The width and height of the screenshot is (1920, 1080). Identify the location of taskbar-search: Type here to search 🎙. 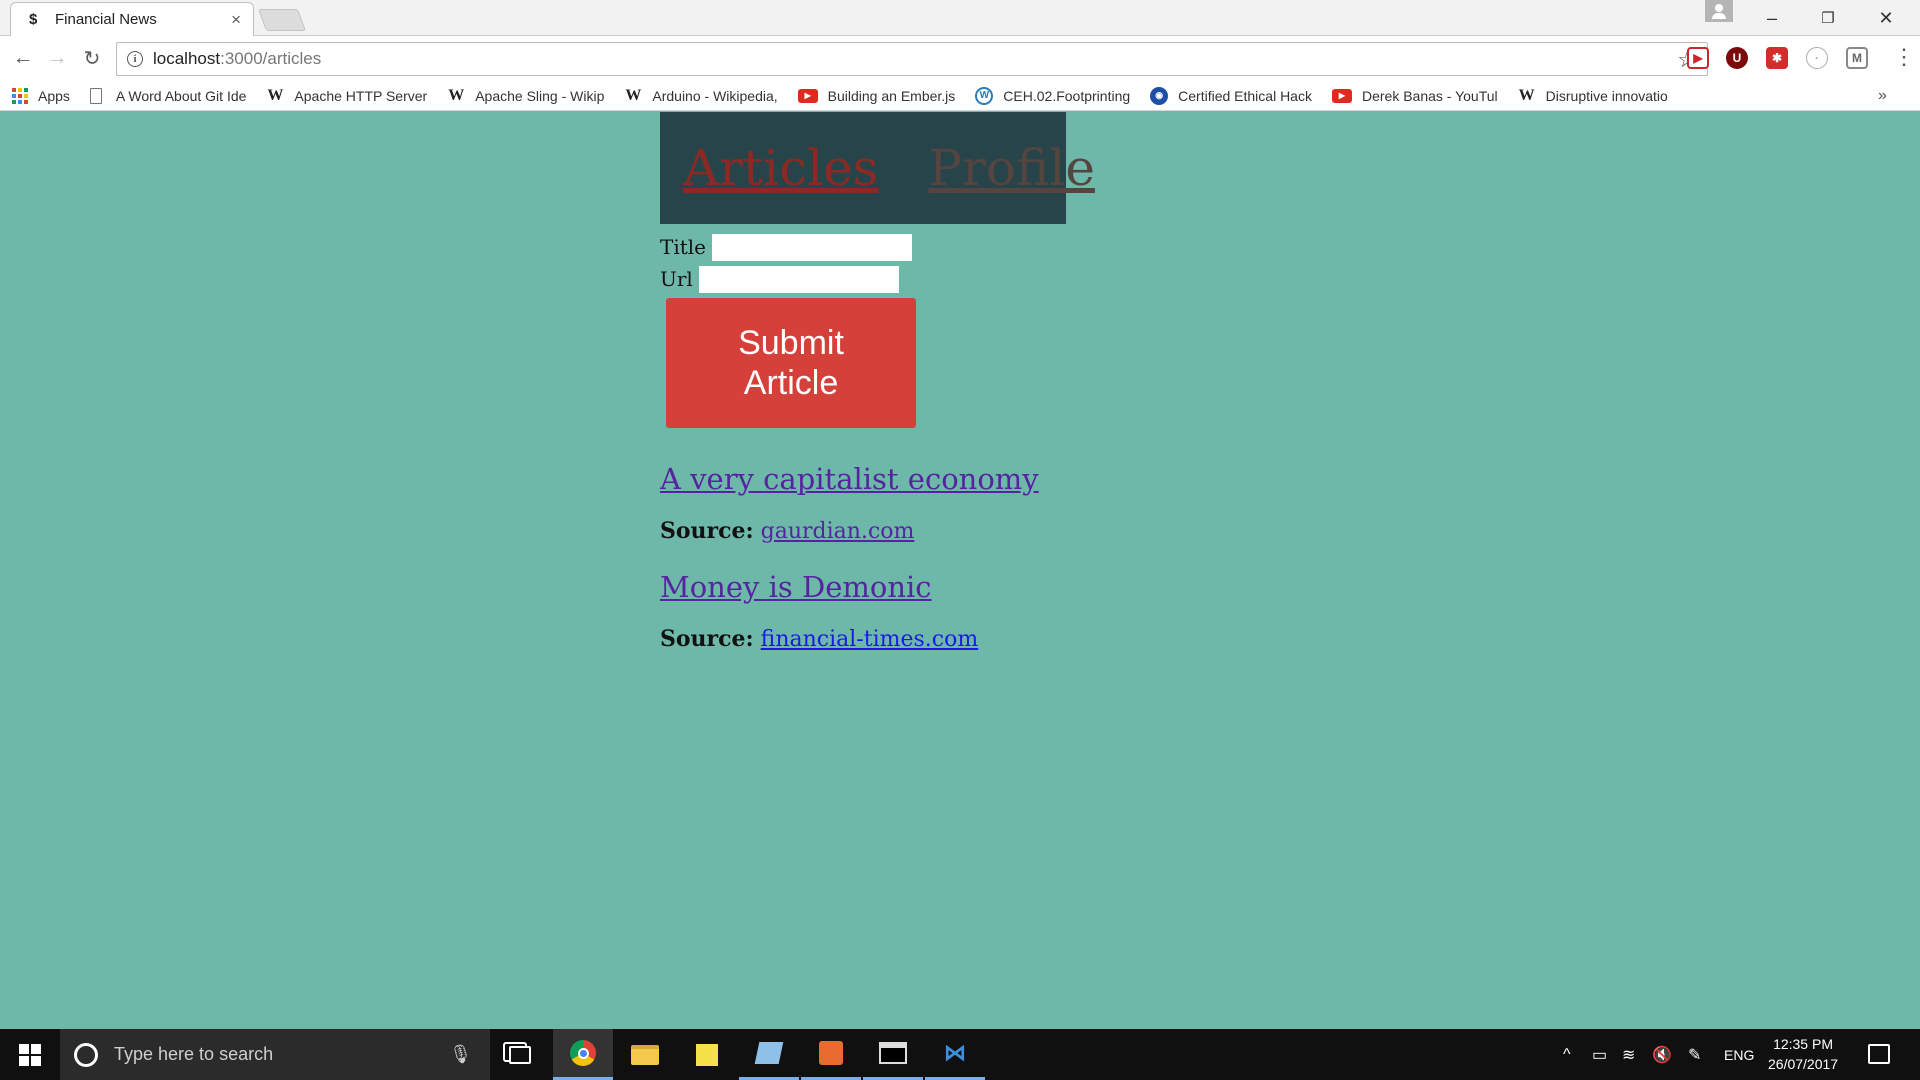
(275, 1054).